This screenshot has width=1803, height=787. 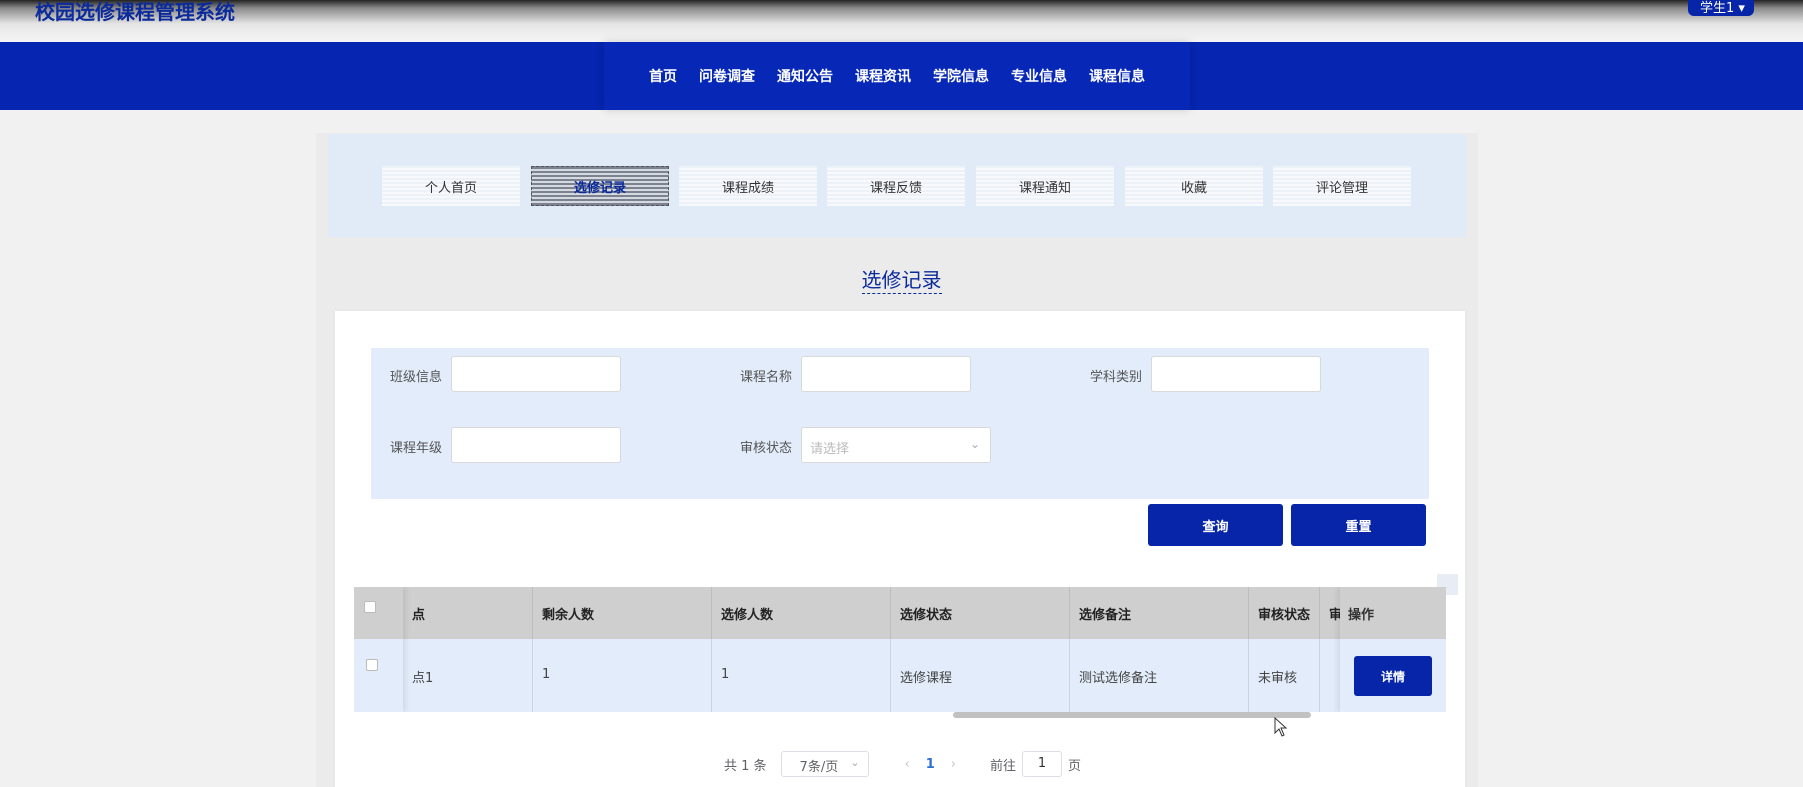 What do you see at coordinates (1194, 186) in the screenshot?
I see `tab-favorites: 收藏` at bounding box center [1194, 186].